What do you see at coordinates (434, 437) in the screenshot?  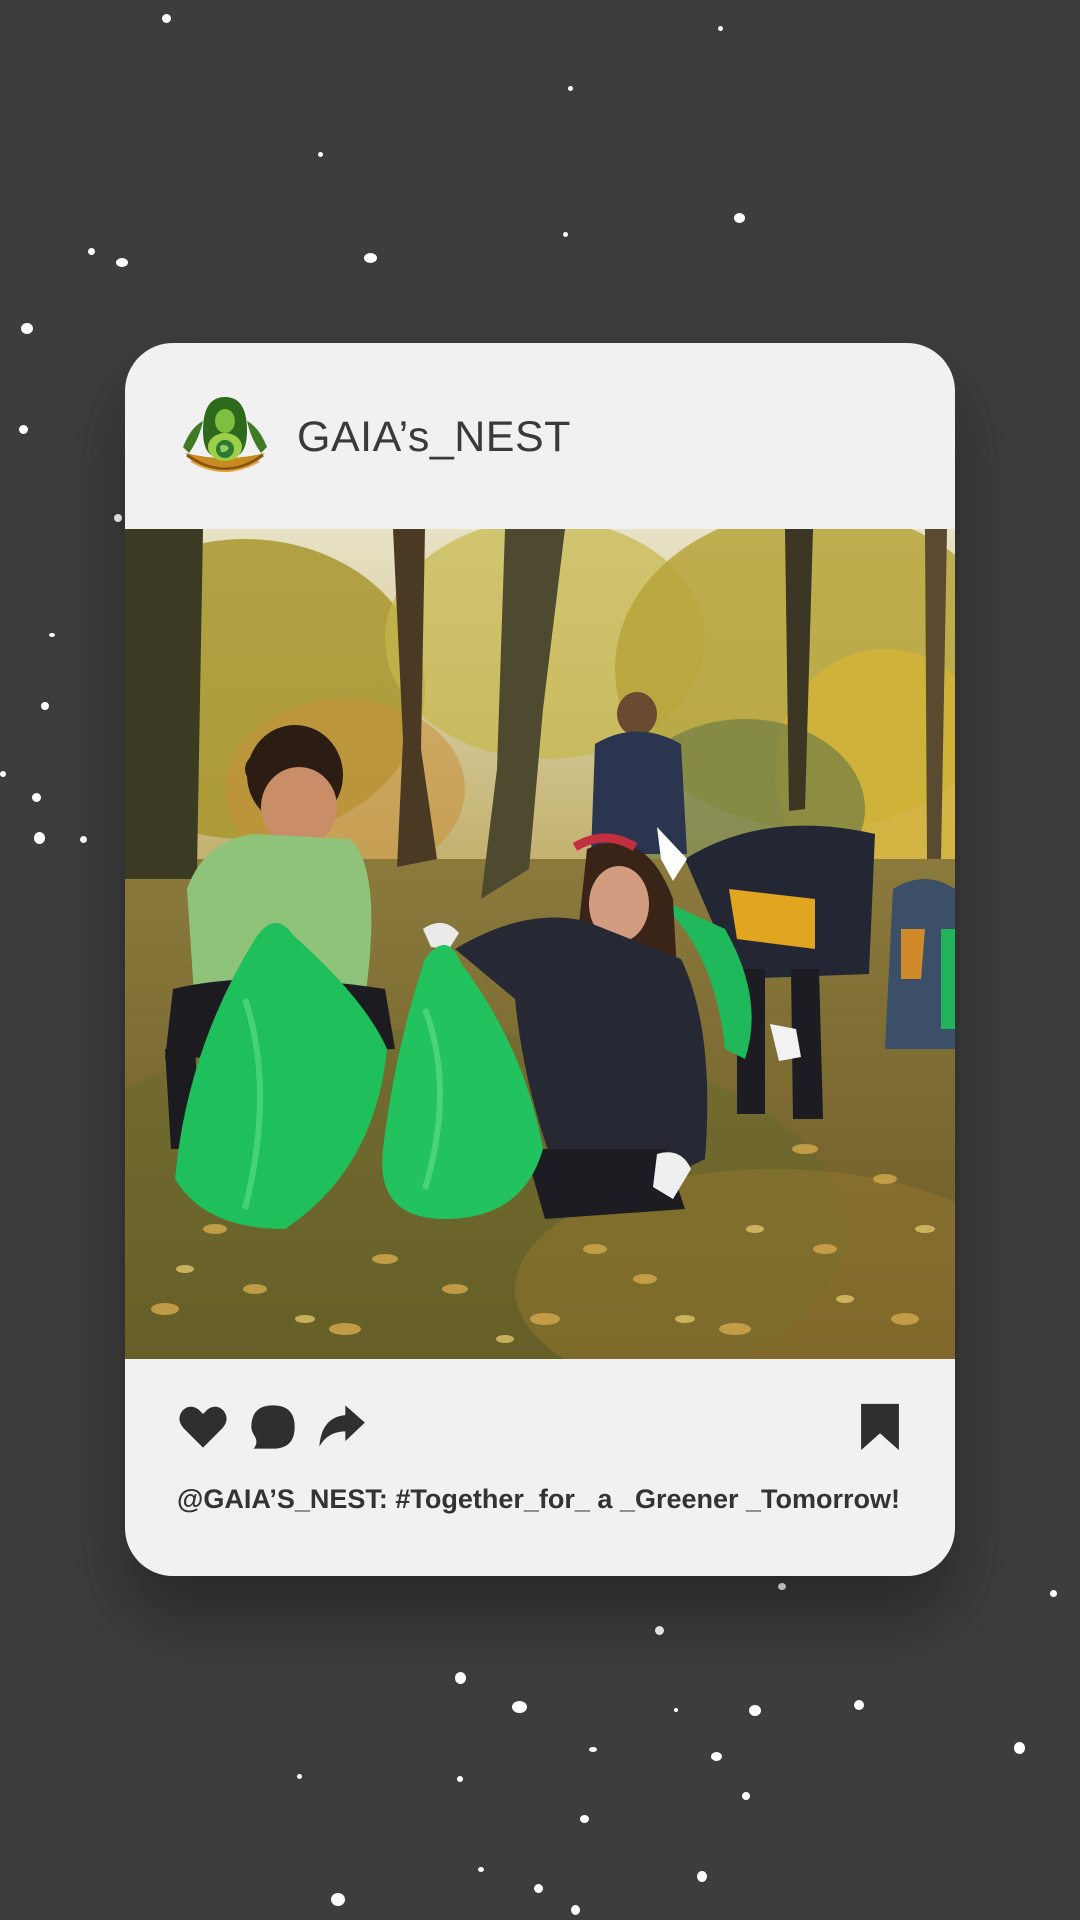 I see `username: GAIA’s_NEST` at bounding box center [434, 437].